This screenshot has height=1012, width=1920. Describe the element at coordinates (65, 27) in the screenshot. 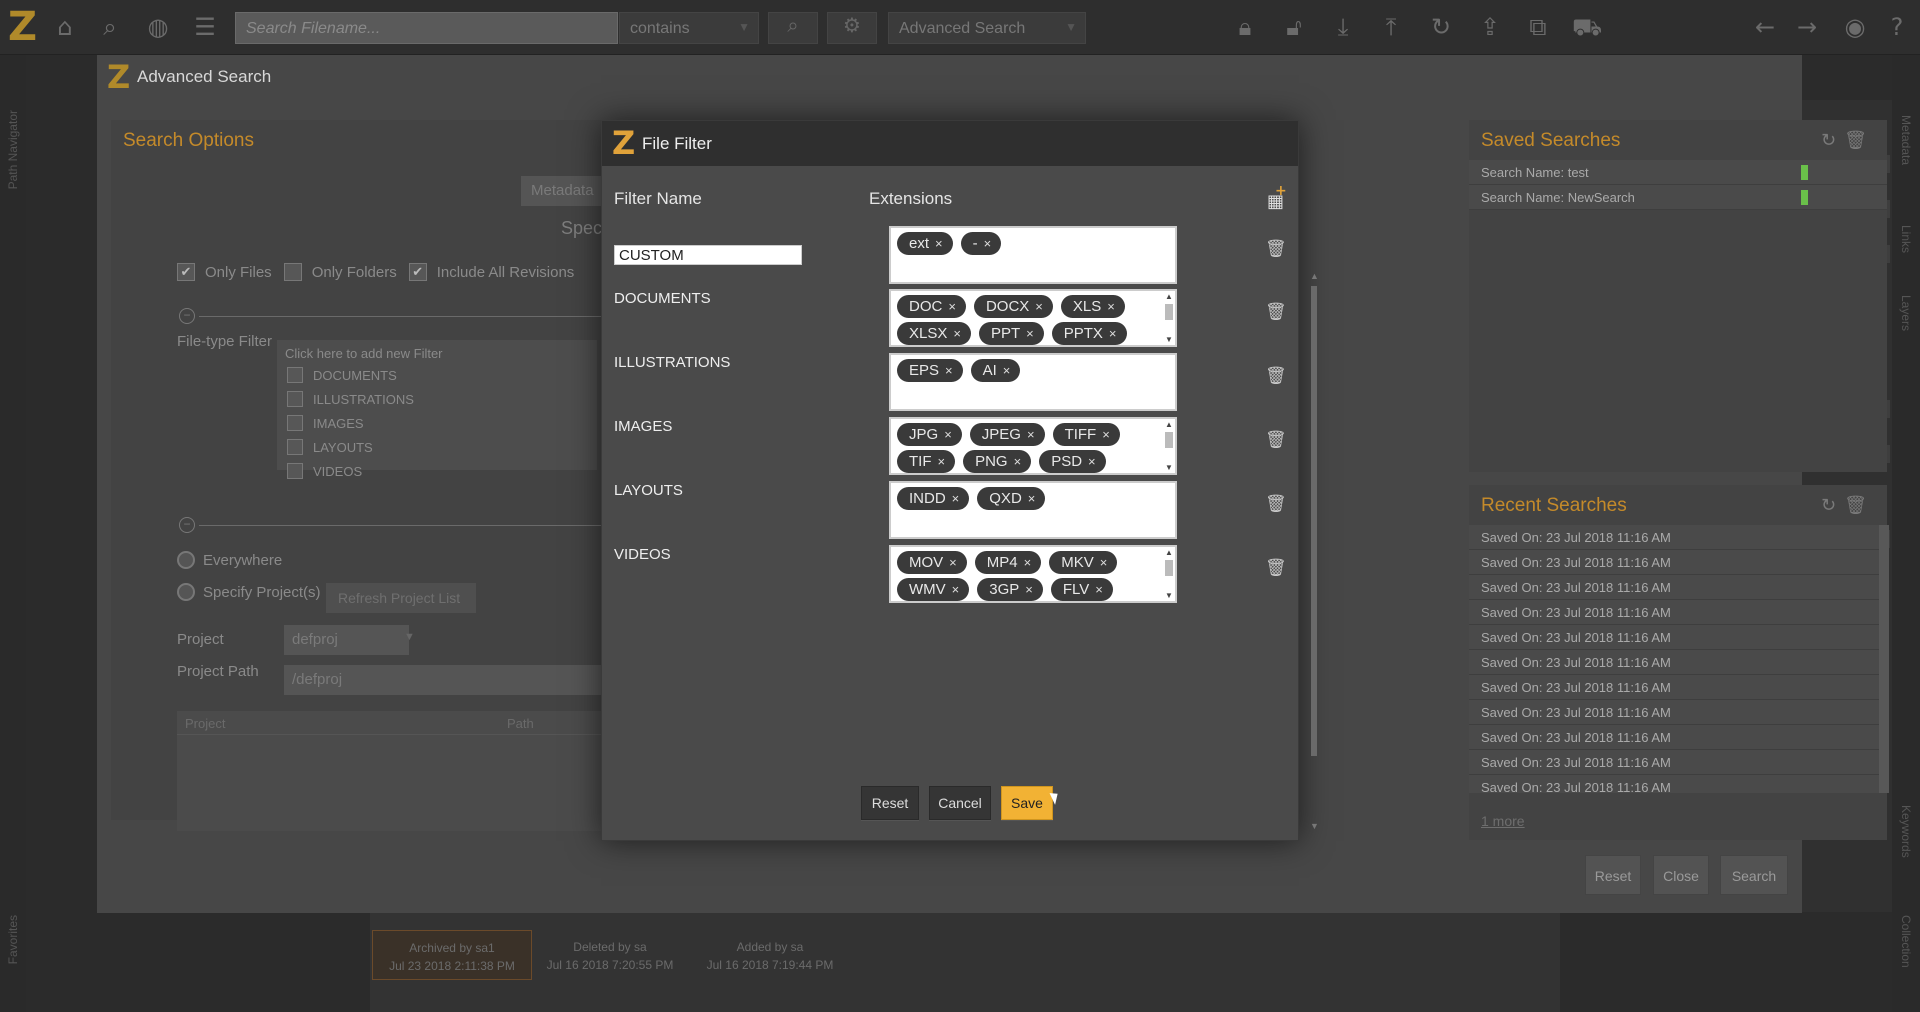

I see `home-icon: ⌂` at that location.